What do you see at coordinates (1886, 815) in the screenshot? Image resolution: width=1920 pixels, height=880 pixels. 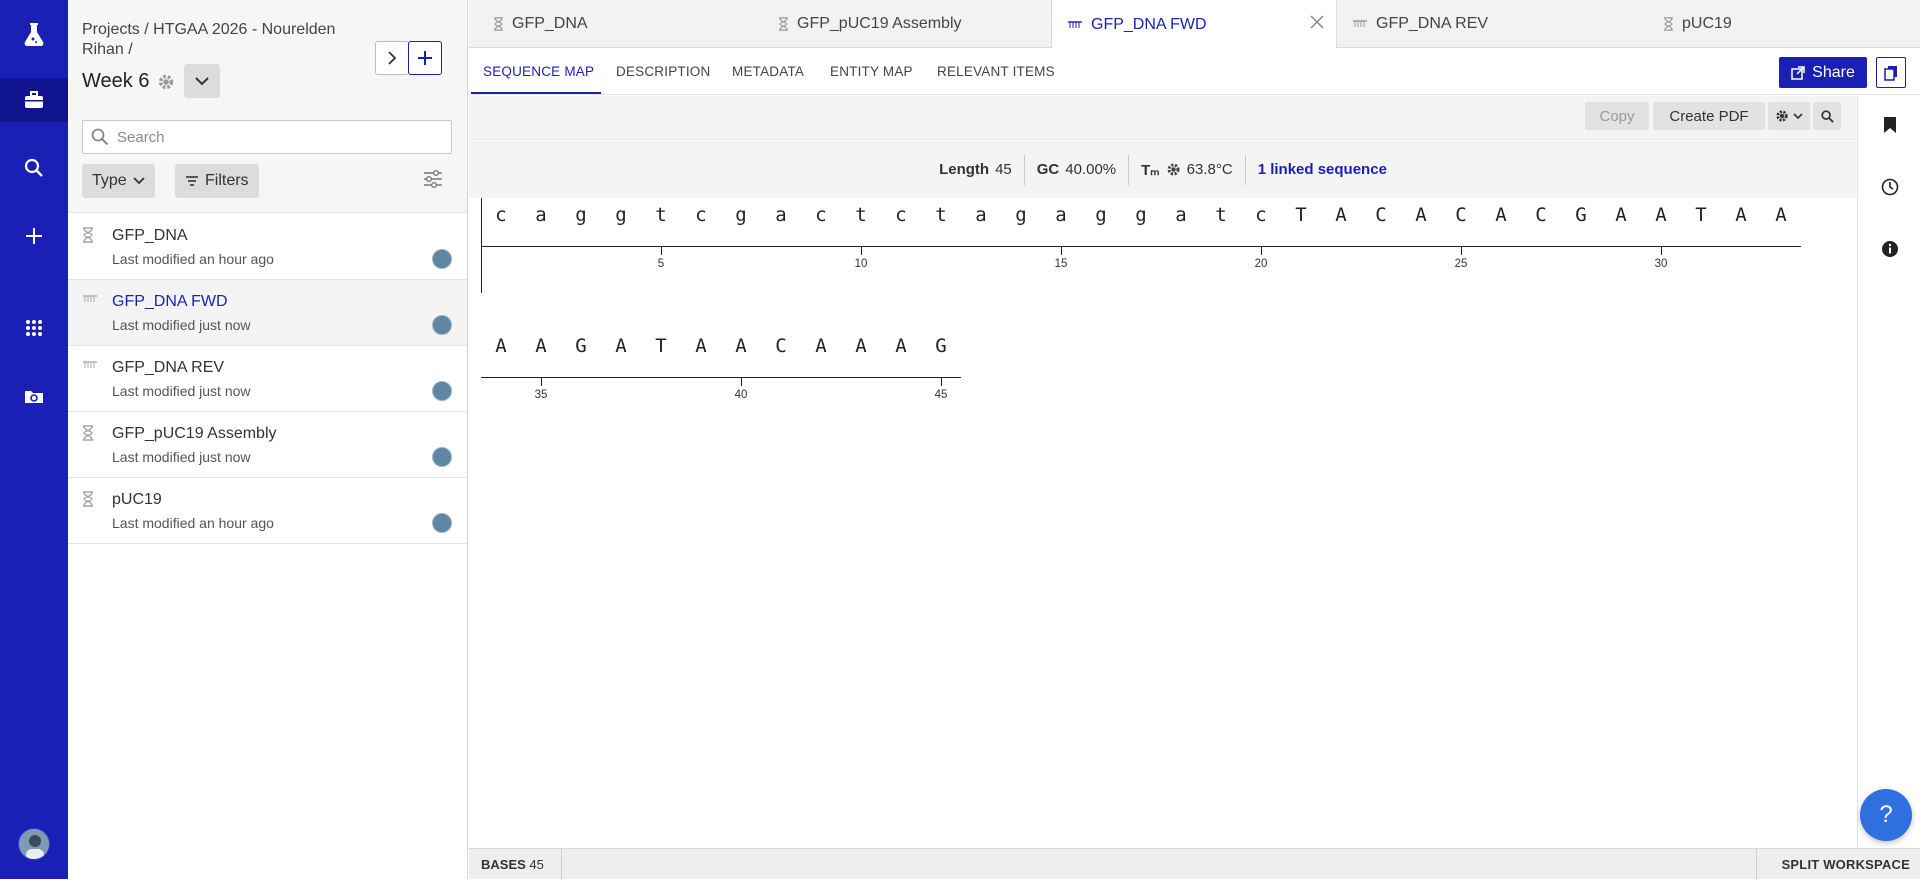 I see `help-button: ?` at bounding box center [1886, 815].